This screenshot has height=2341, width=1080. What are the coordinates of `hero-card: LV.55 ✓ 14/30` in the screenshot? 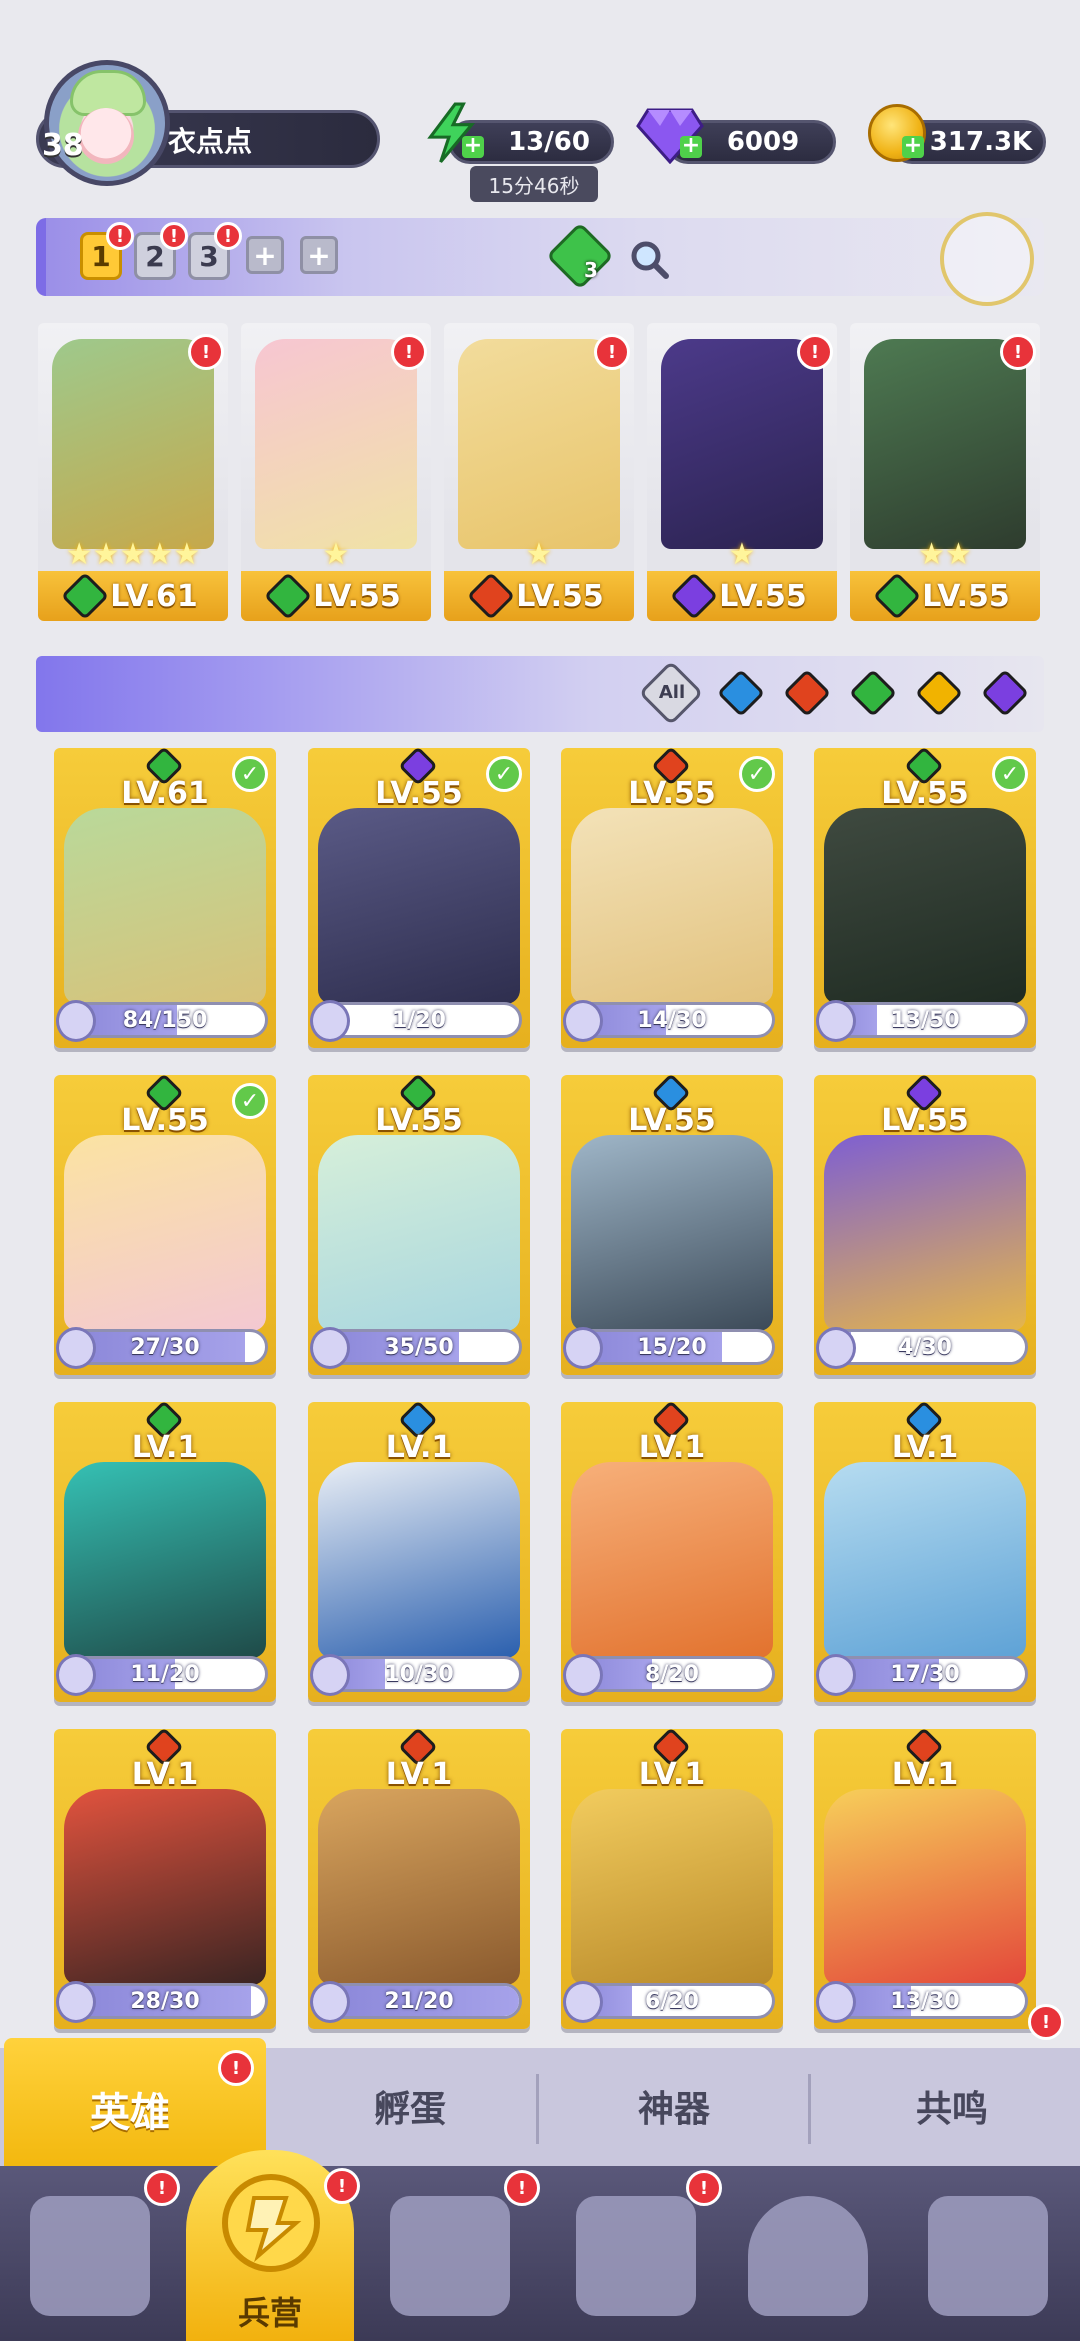 It's located at (672, 898).